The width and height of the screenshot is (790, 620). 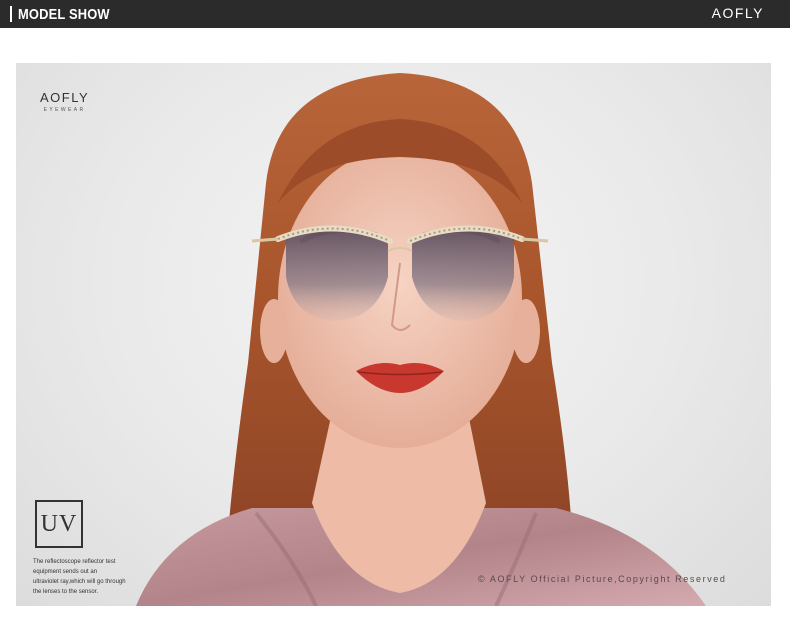 What do you see at coordinates (64, 14) in the screenshot?
I see `section-title: MODEL SHOW` at bounding box center [64, 14].